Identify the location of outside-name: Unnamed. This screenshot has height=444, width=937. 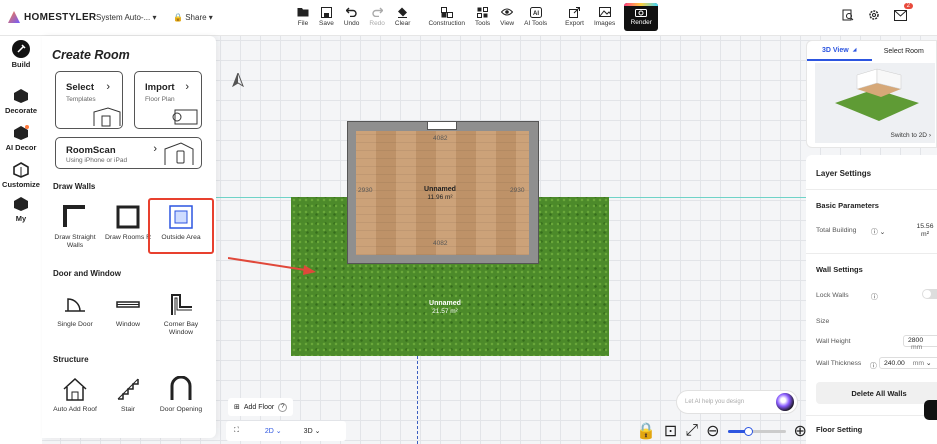
(445, 303).